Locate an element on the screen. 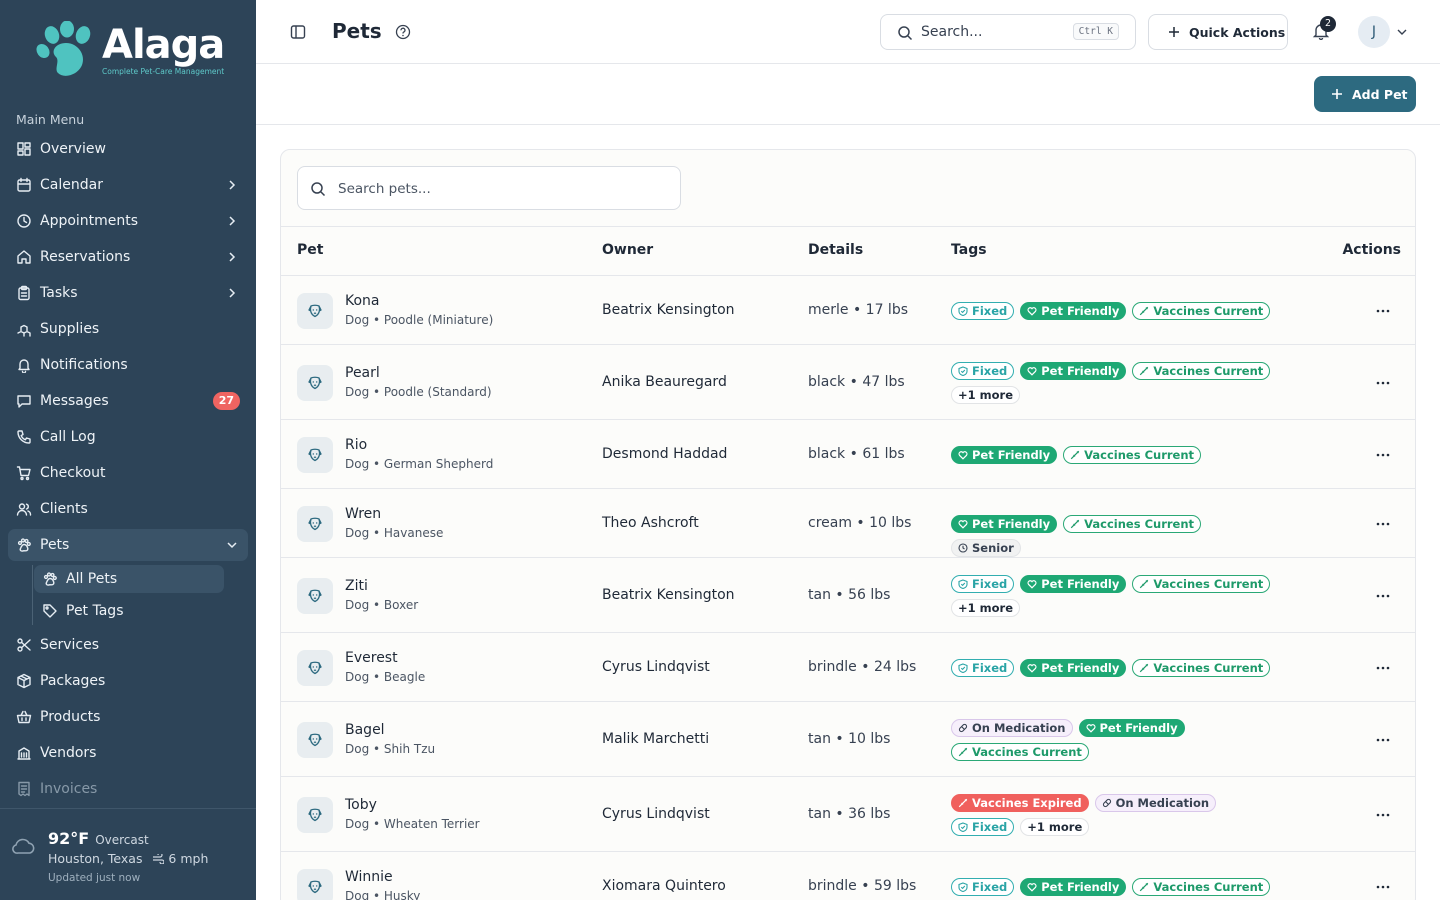 Image resolution: width=1440 pixels, height=900 pixels. sidebar-subitem-pet-tags: Pet Tags is located at coordinates (129, 611).